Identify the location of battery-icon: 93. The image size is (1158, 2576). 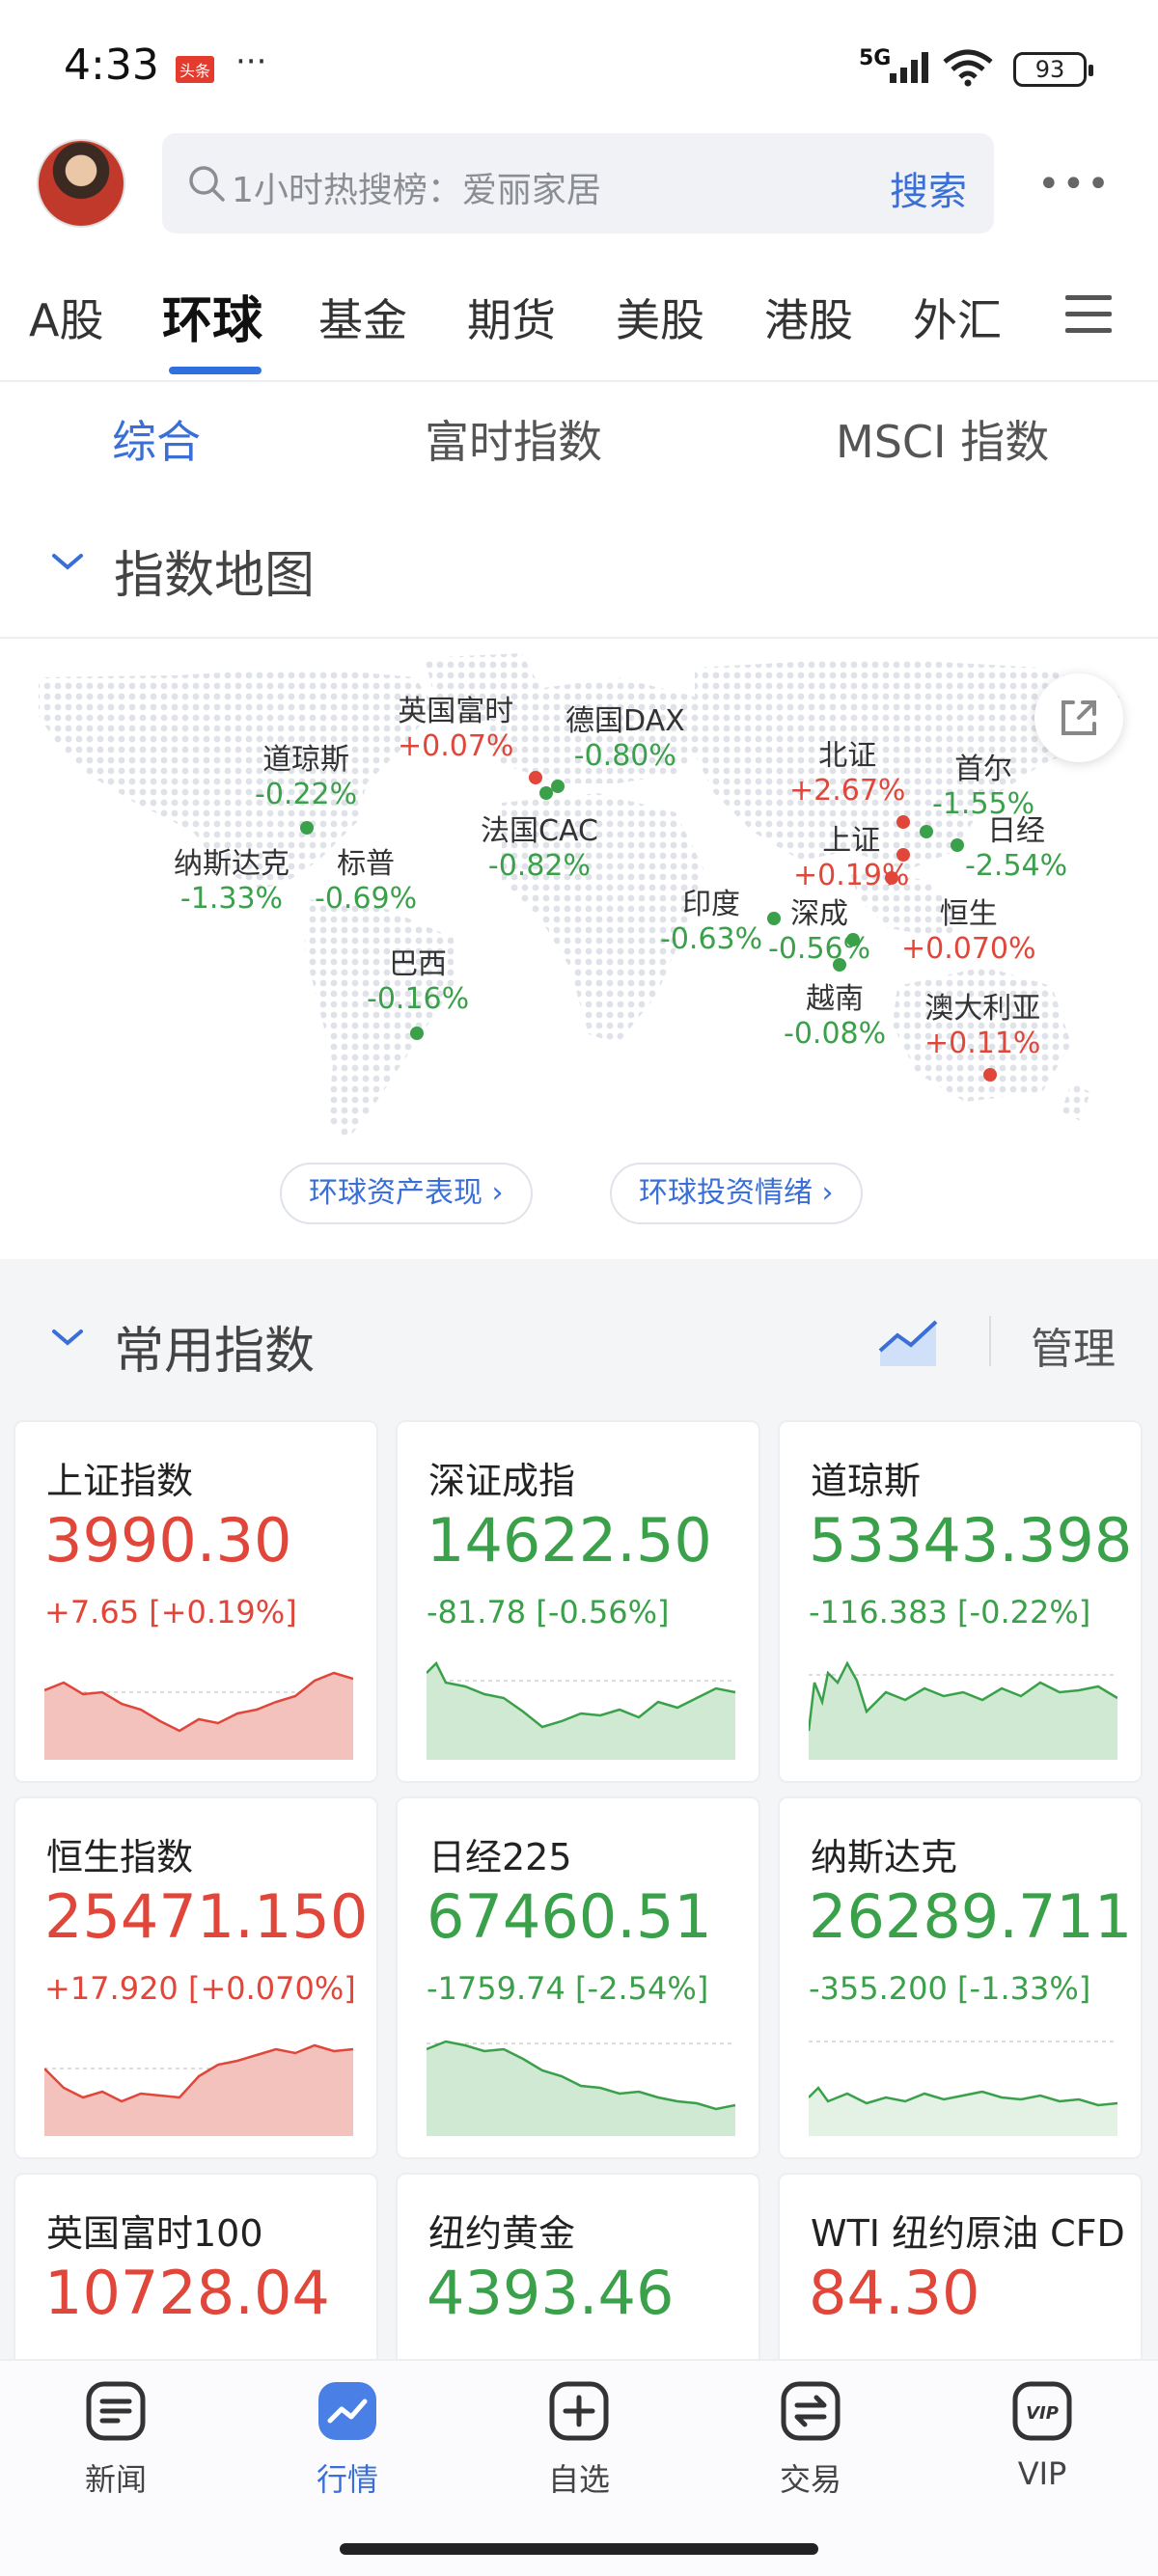
(1053, 69).